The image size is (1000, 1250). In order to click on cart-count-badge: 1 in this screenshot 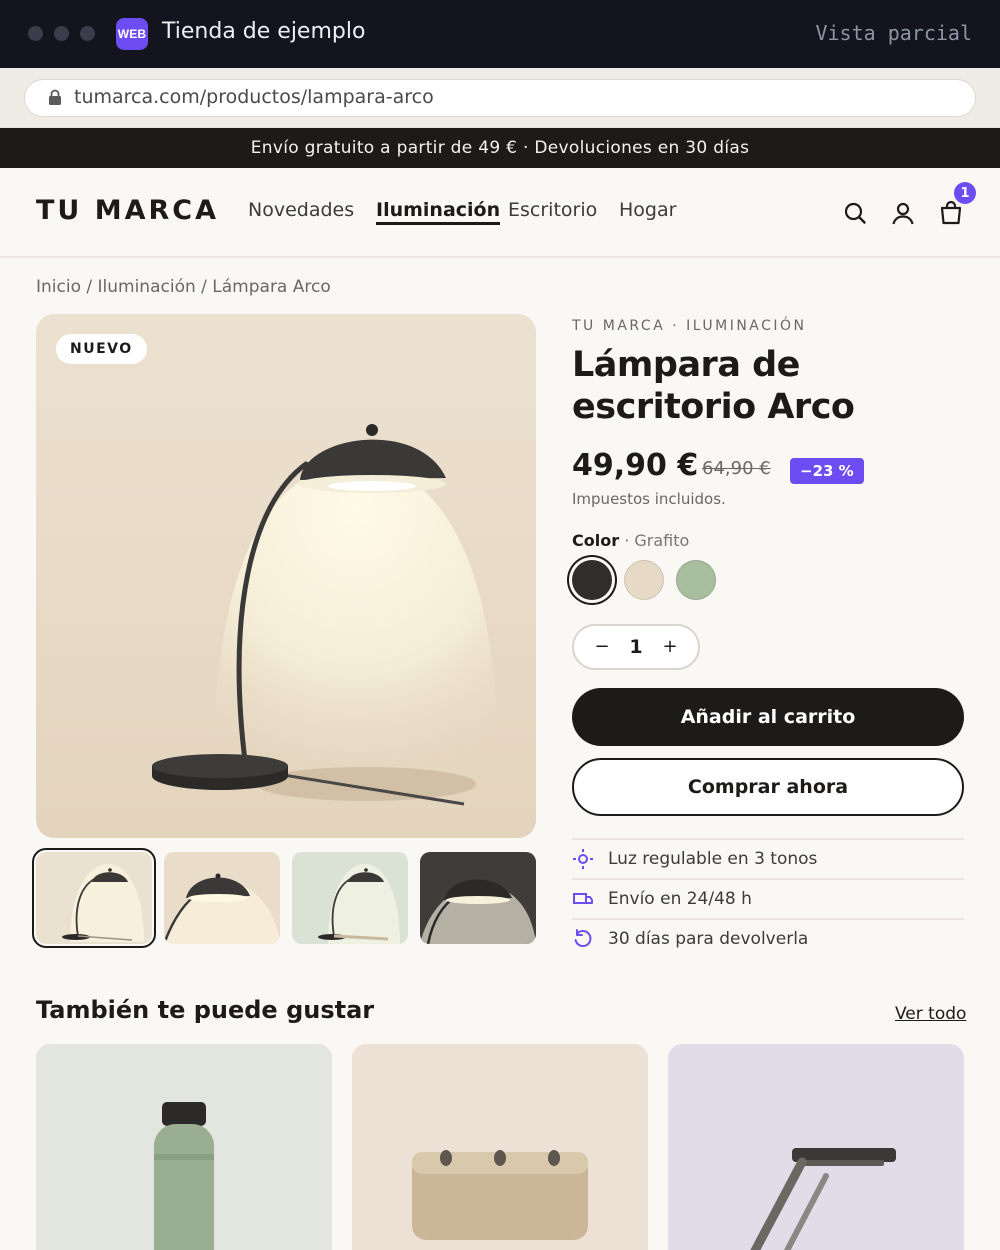, I will do `click(965, 193)`.